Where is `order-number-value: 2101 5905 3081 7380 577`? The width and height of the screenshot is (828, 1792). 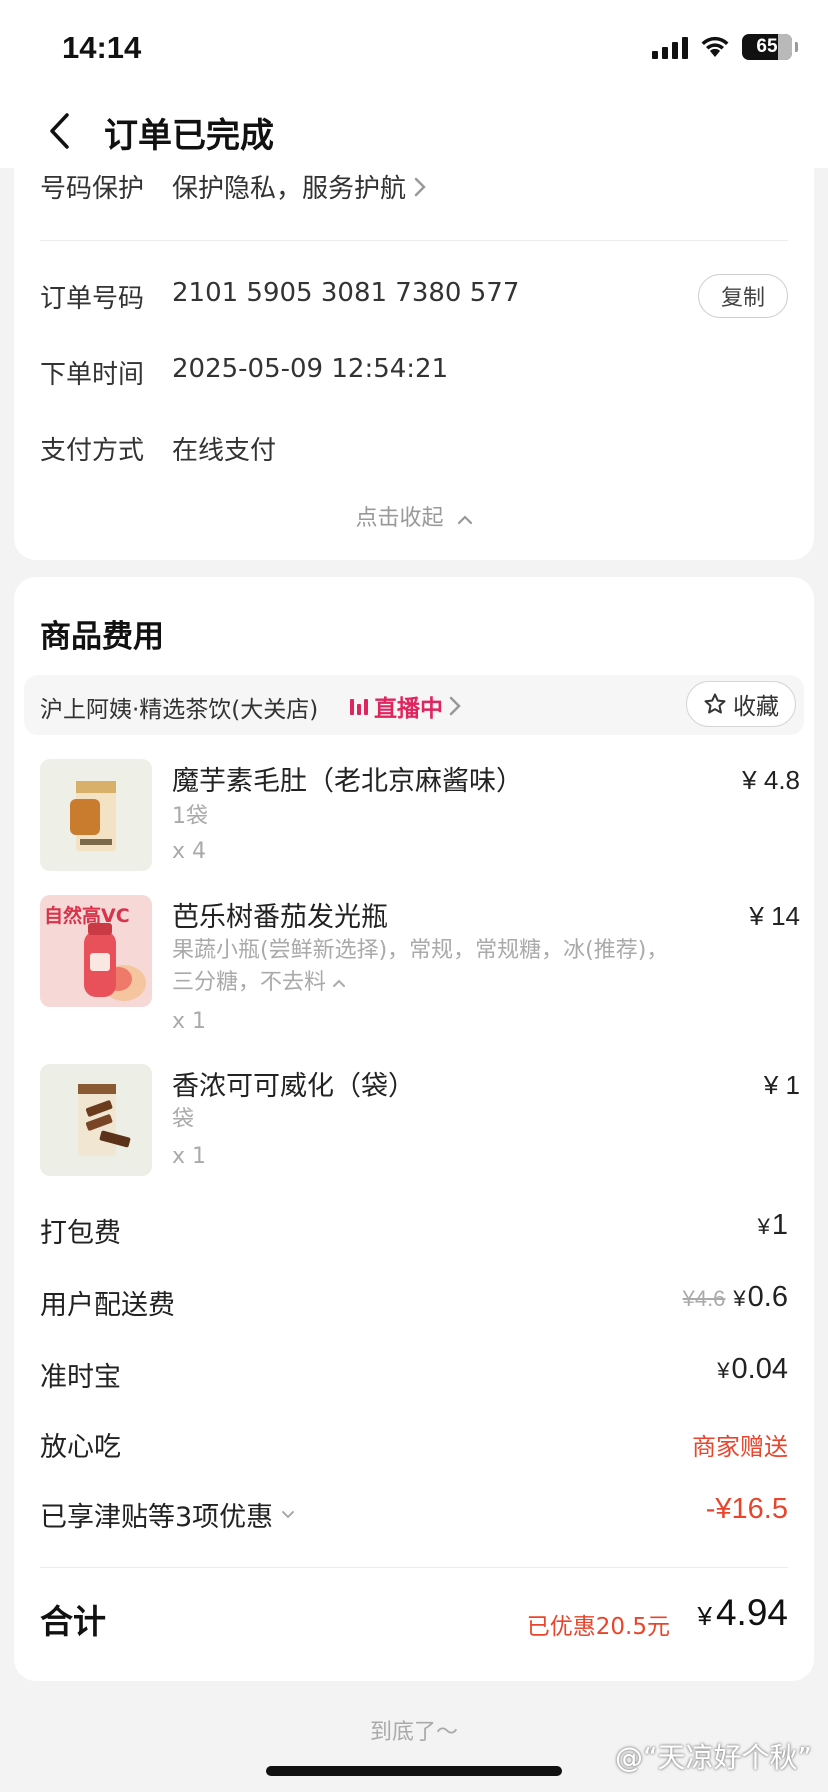 order-number-value: 2101 5905 3081 7380 577 is located at coordinates (346, 293).